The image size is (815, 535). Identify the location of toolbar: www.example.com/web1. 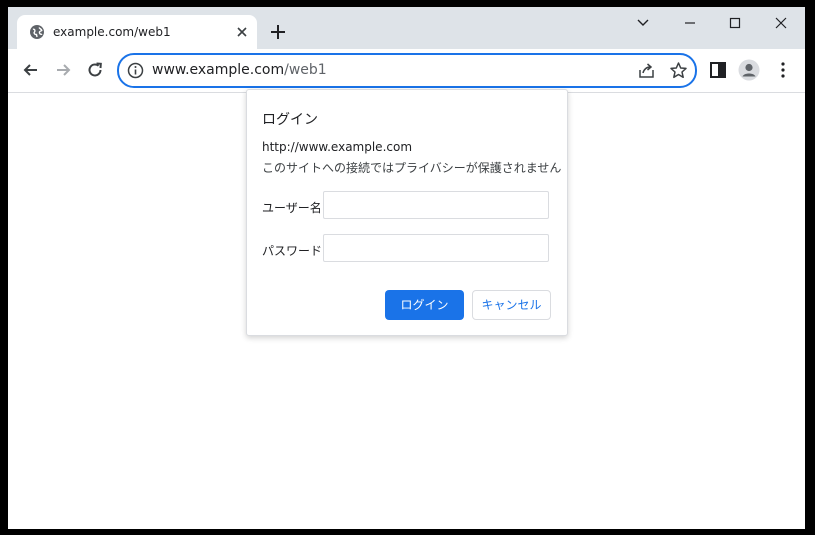
(406, 71).